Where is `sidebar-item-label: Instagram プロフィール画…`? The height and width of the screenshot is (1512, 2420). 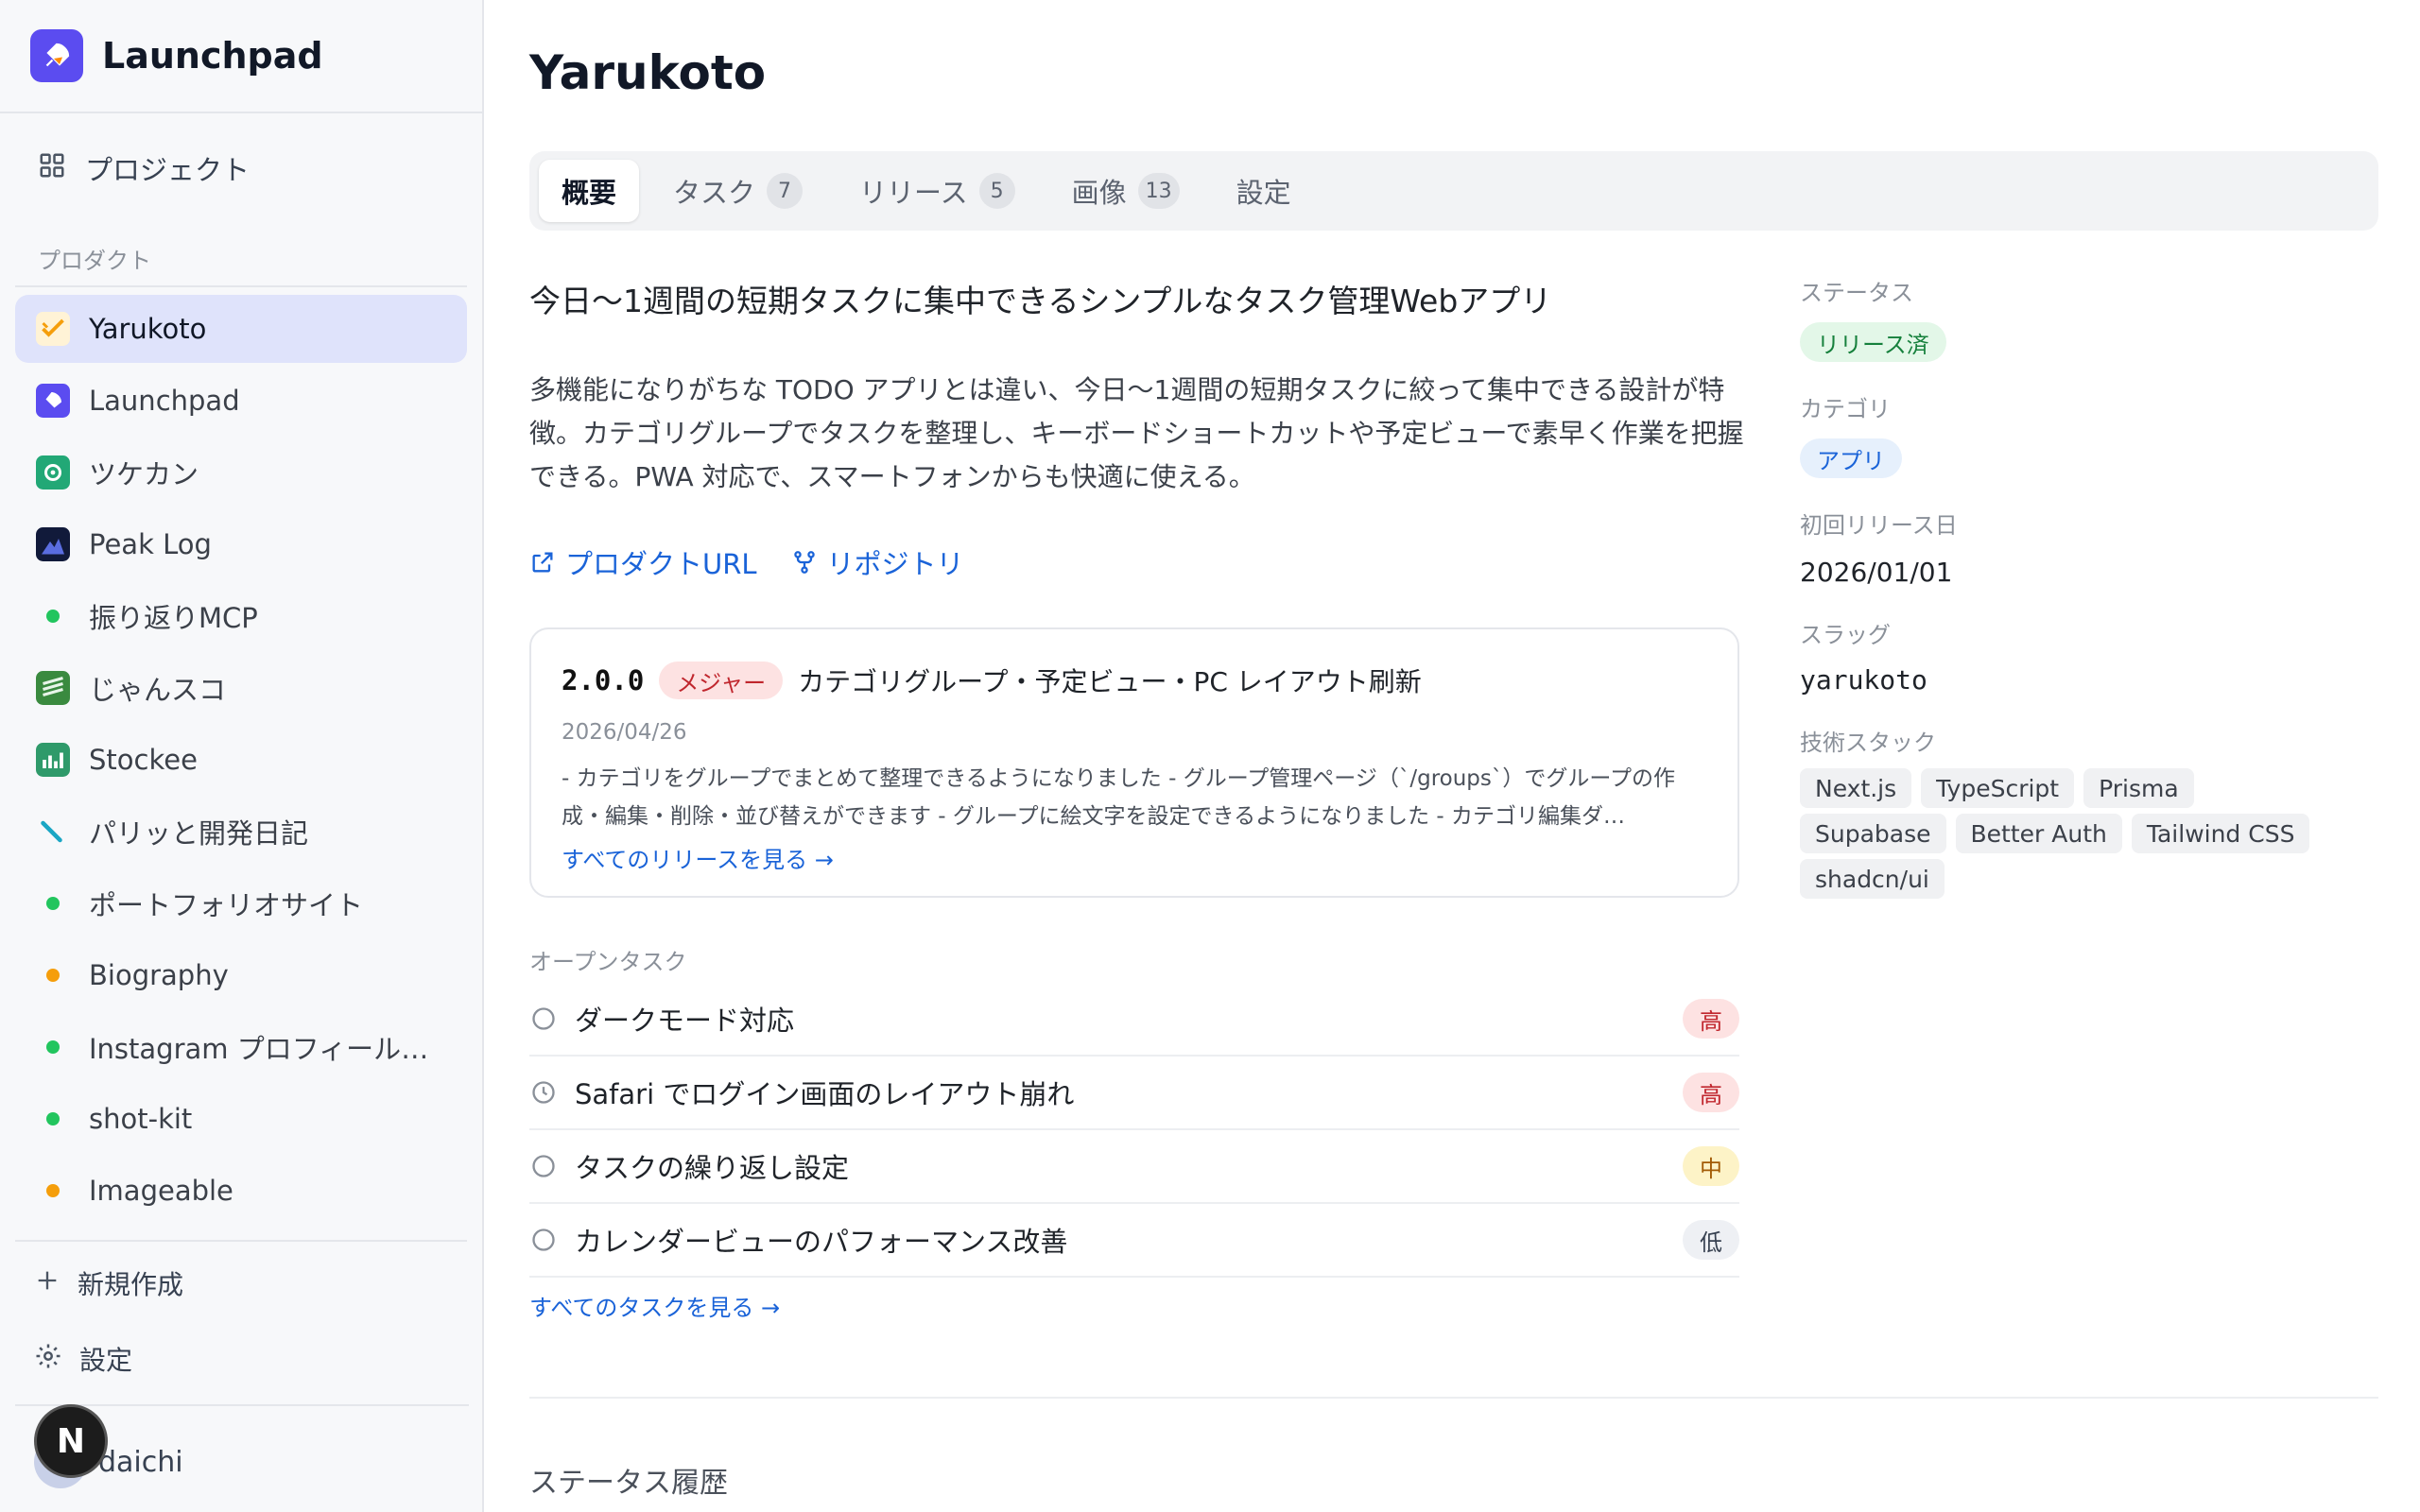 sidebar-item-label: Instagram プロフィール画… is located at coordinates (268, 1049).